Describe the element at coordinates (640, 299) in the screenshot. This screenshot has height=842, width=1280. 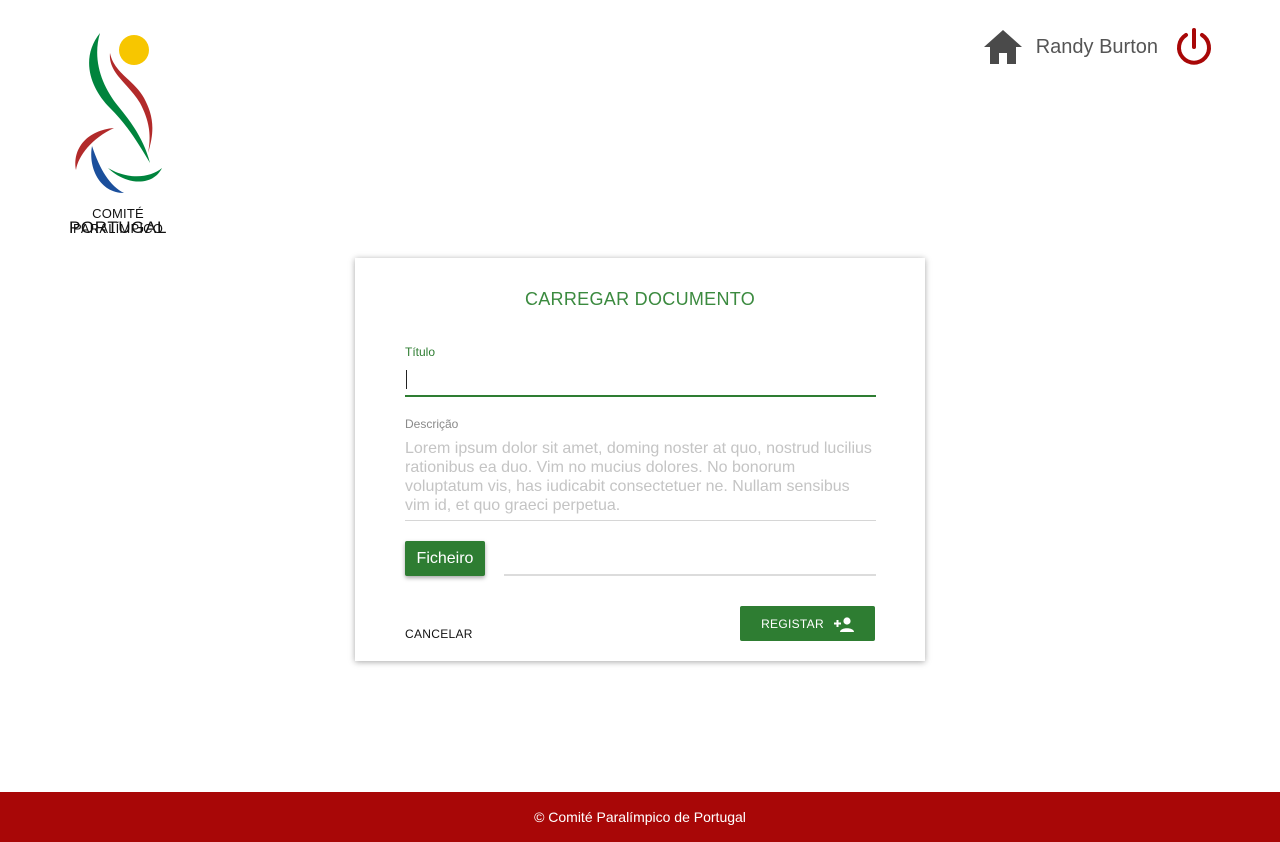
I see `card-title: CARREGAR DOCUMENTO` at that location.